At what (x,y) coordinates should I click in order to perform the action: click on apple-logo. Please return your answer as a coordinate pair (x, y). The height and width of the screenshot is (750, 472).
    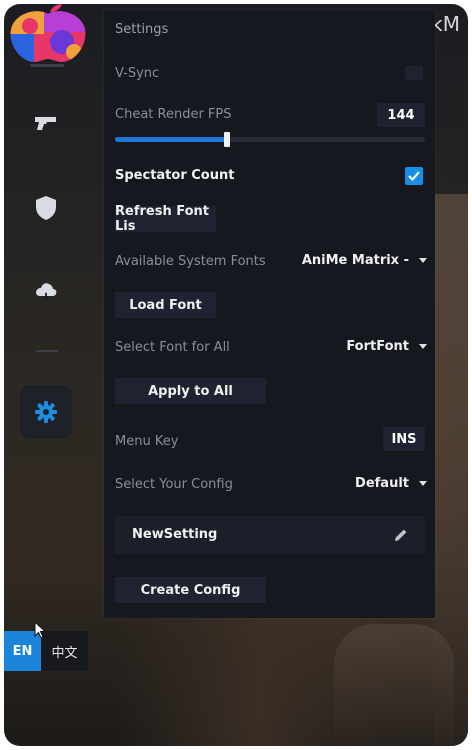
    Looking at the image, I should click on (48, 33).